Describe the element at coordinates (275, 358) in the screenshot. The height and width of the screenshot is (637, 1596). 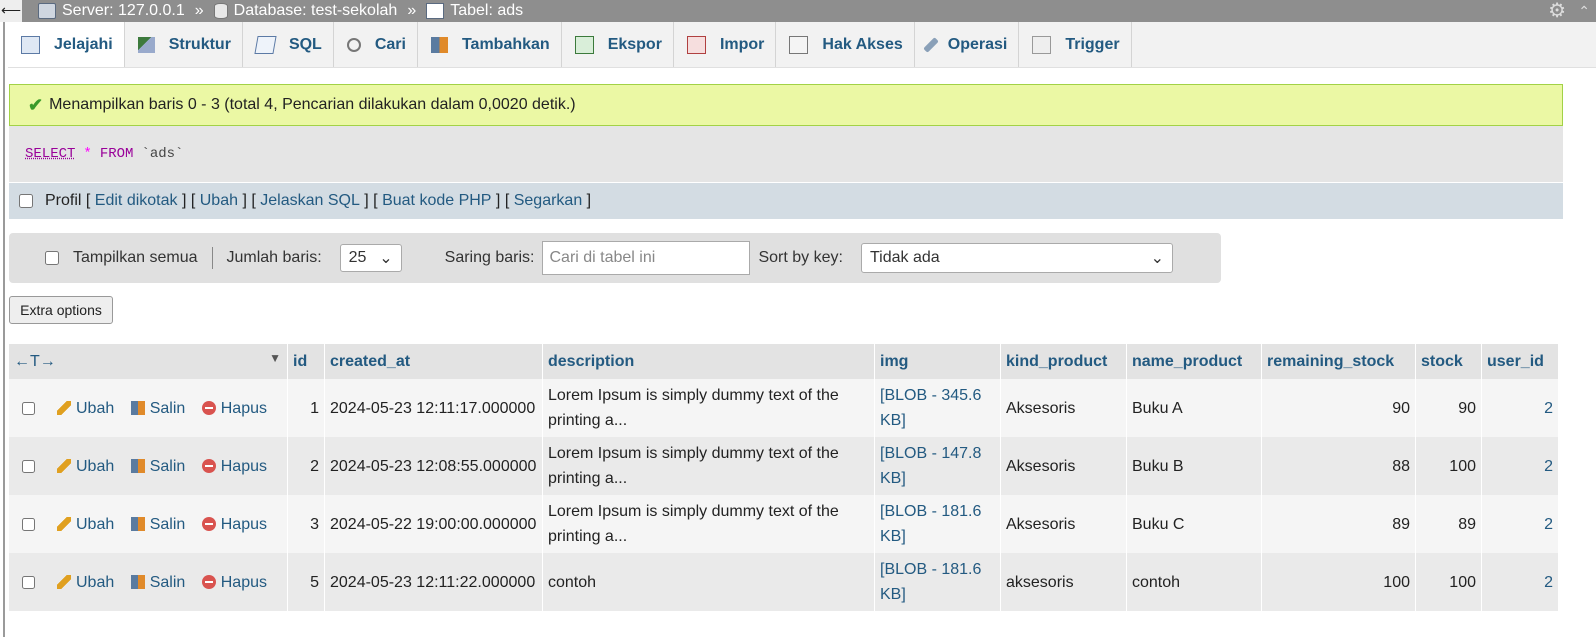
I see `sort-triangle-icon: ▼` at that location.